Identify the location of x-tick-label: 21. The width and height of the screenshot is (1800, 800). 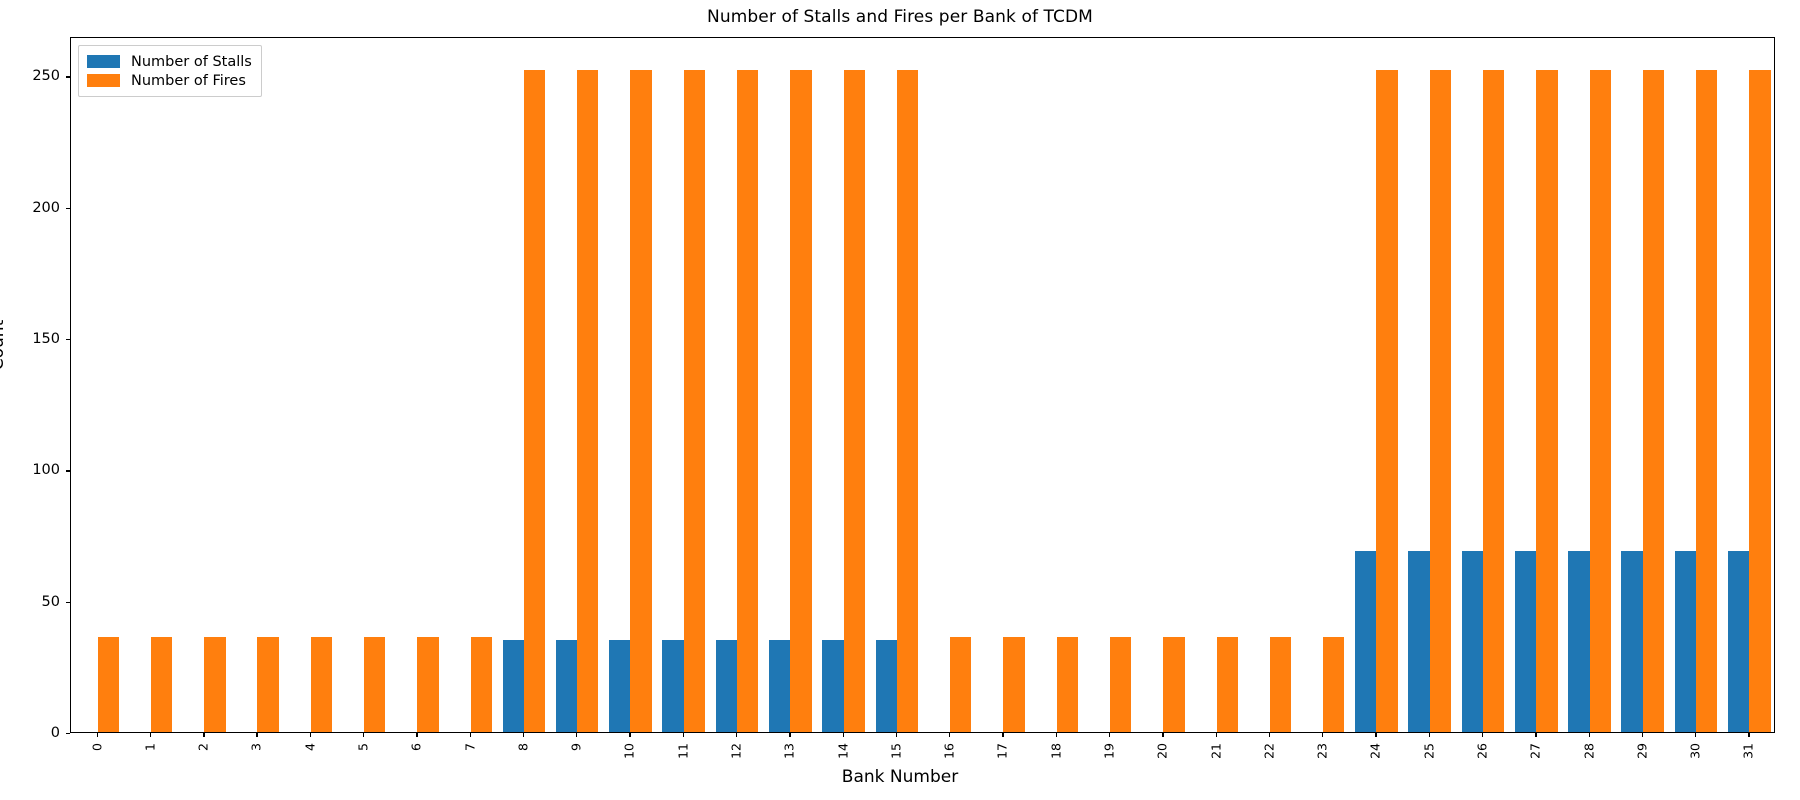
(1216, 751).